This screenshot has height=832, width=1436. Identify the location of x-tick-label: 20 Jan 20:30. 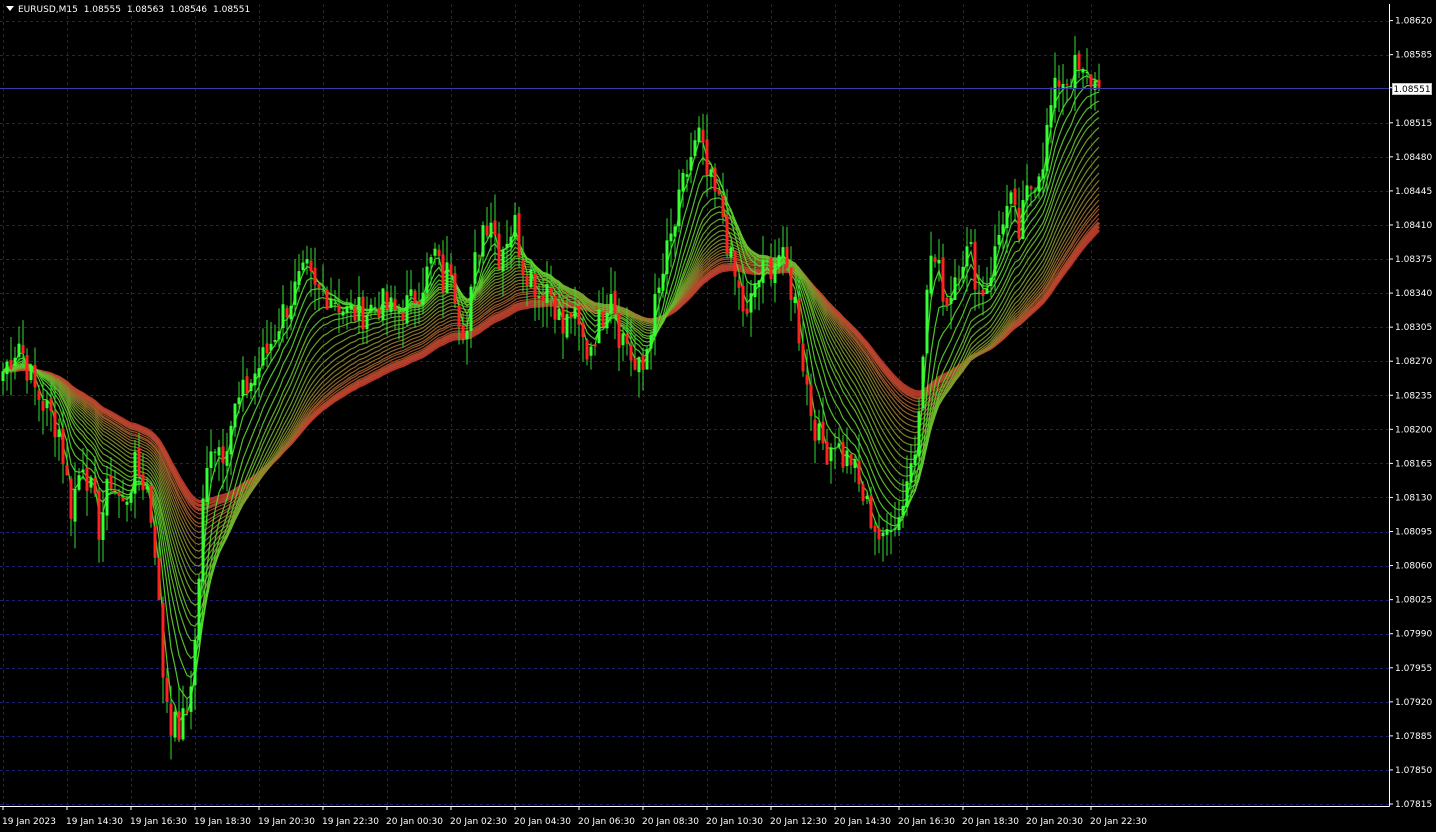
(1054, 822).